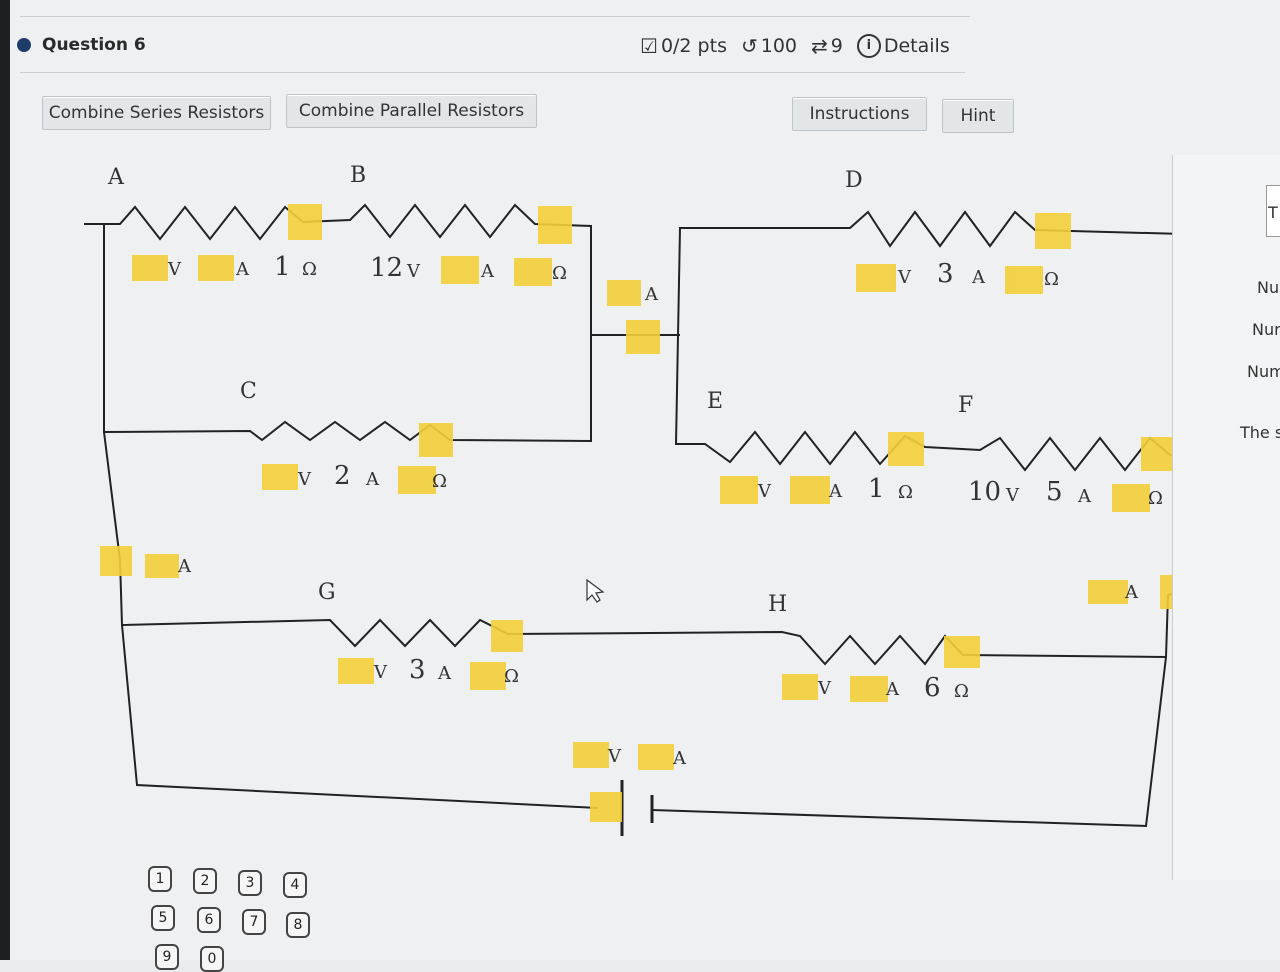 This screenshot has width=1280, height=972. I want to click on right-unit-A: A, so click(1131, 592).